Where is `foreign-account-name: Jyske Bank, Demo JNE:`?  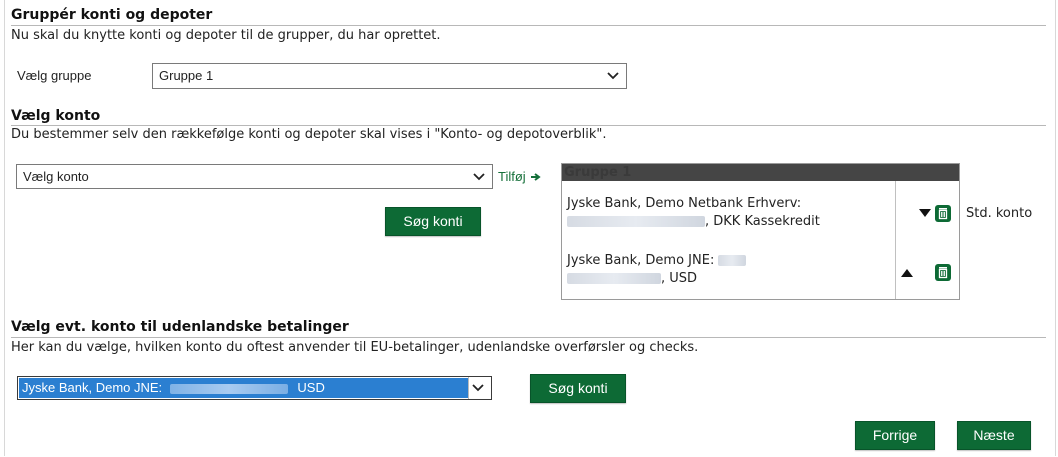 foreign-account-name: Jyske Bank, Demo JNE: is located at coordinates (92, 387).